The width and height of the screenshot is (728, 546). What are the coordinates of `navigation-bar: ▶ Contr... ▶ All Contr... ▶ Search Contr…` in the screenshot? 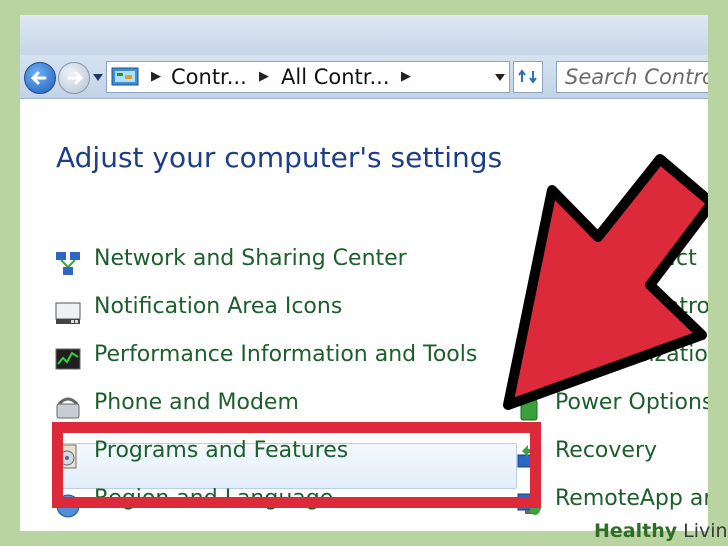 It's located at (364, 77).